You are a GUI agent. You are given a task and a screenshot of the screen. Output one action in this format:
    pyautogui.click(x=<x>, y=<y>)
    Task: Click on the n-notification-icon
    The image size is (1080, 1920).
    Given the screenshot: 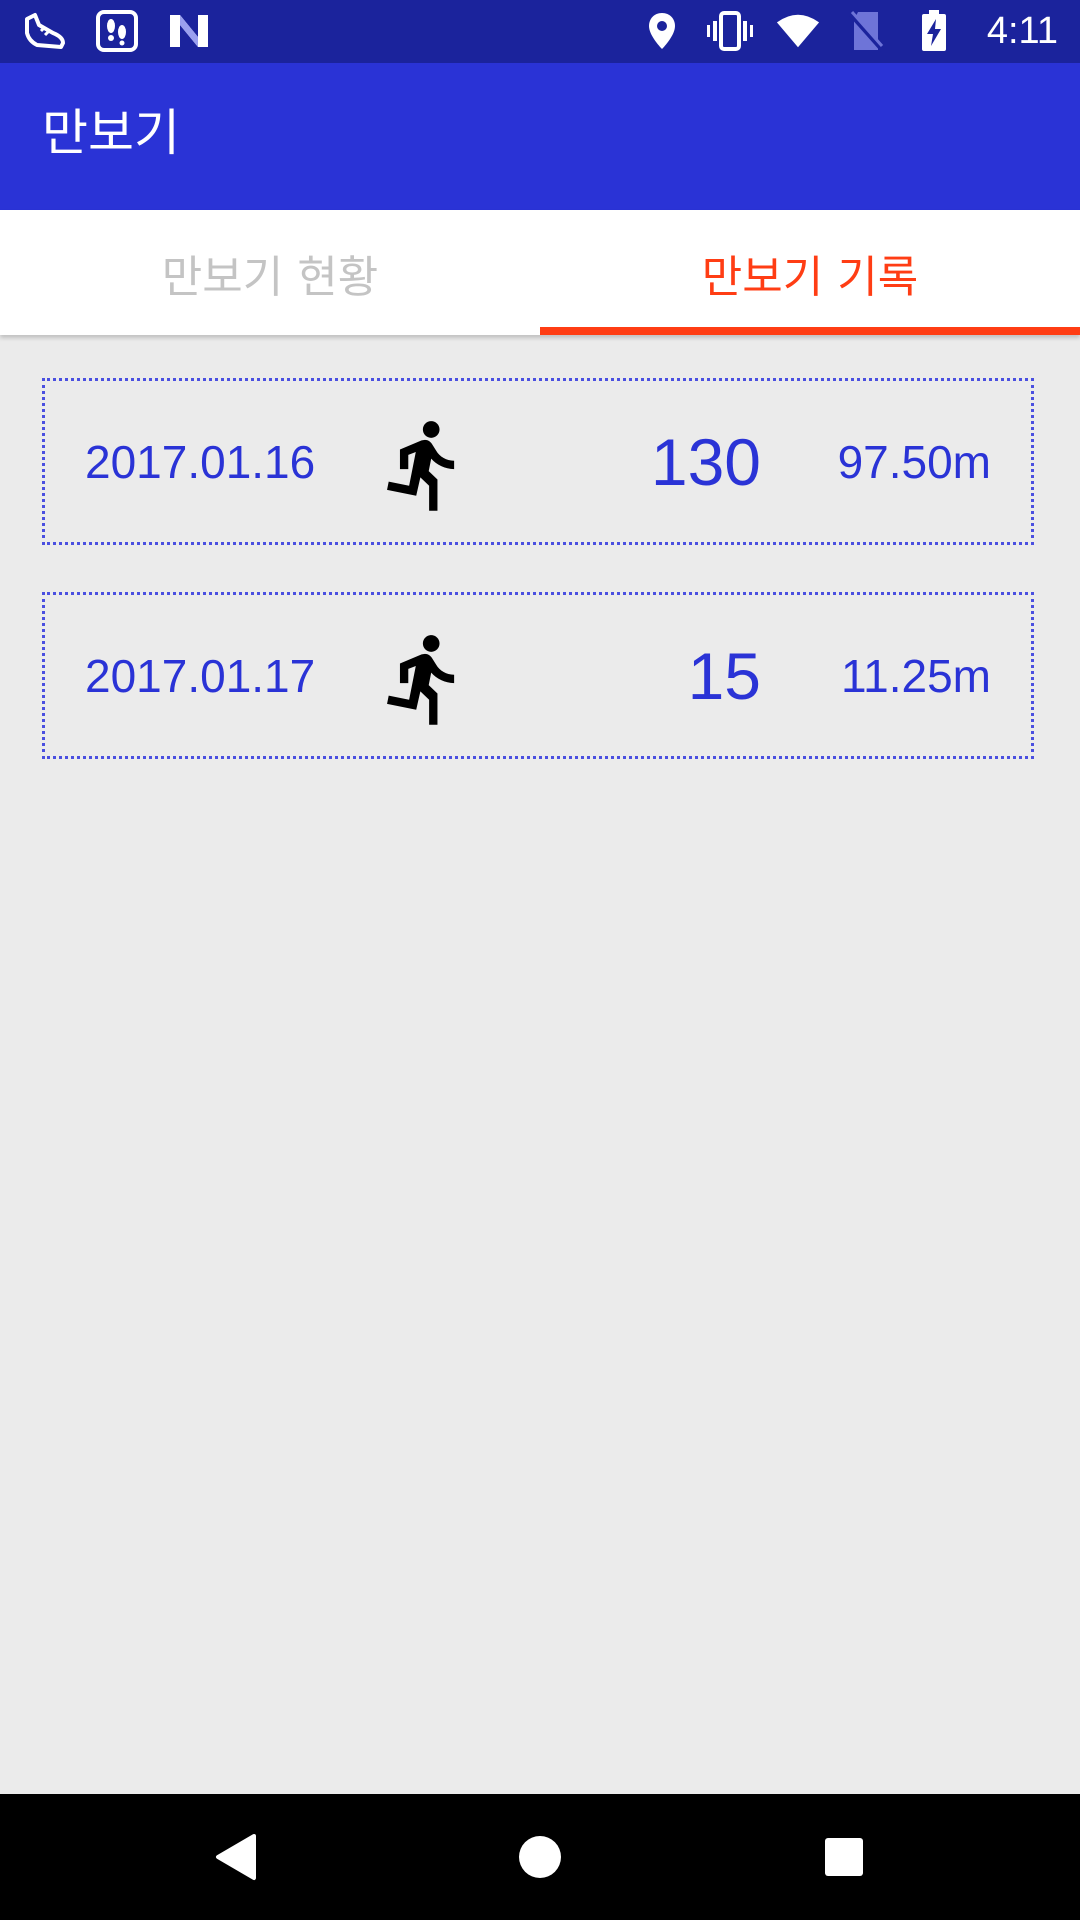 What is the action you would take?
    pyautogui.click(x=189, y=31)
    